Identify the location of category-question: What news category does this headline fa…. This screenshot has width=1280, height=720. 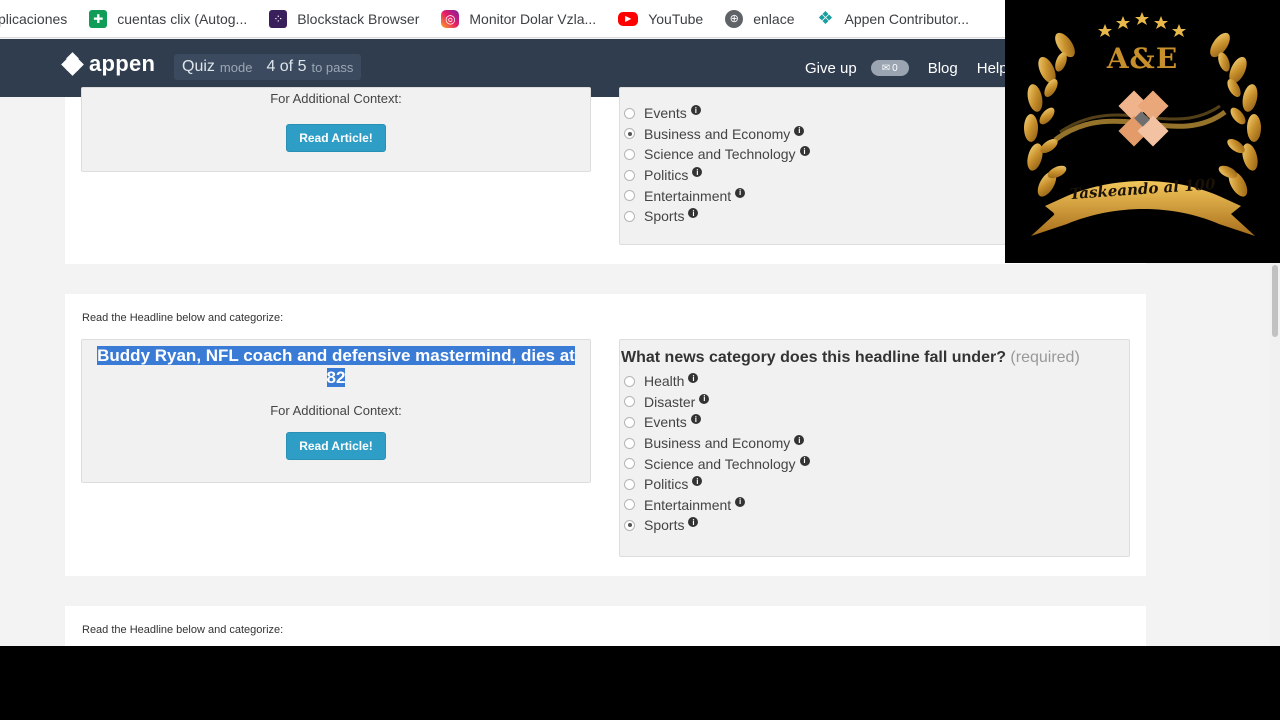
(875, 358).